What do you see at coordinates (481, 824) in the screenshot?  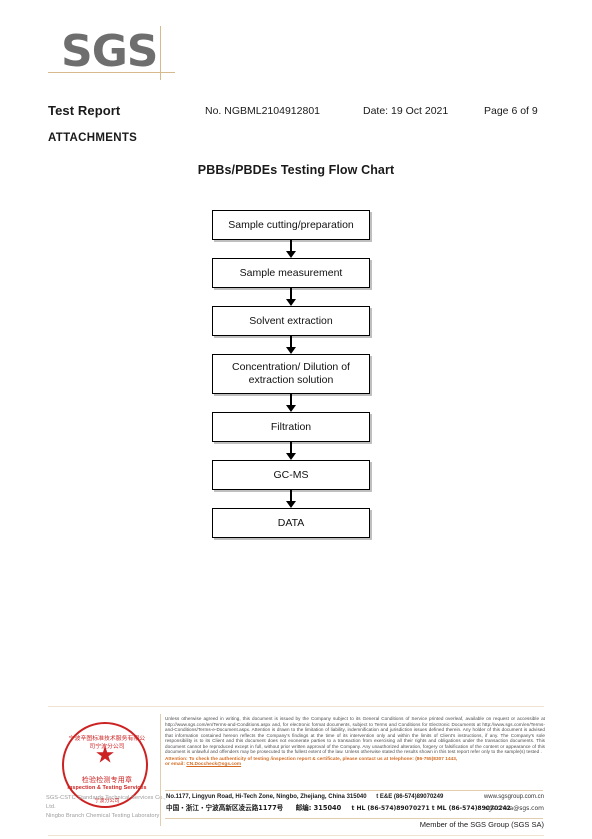 I see `member-of-group-line: Member of the SGS Group (SGS SA)` at bounding box center [481, 824].